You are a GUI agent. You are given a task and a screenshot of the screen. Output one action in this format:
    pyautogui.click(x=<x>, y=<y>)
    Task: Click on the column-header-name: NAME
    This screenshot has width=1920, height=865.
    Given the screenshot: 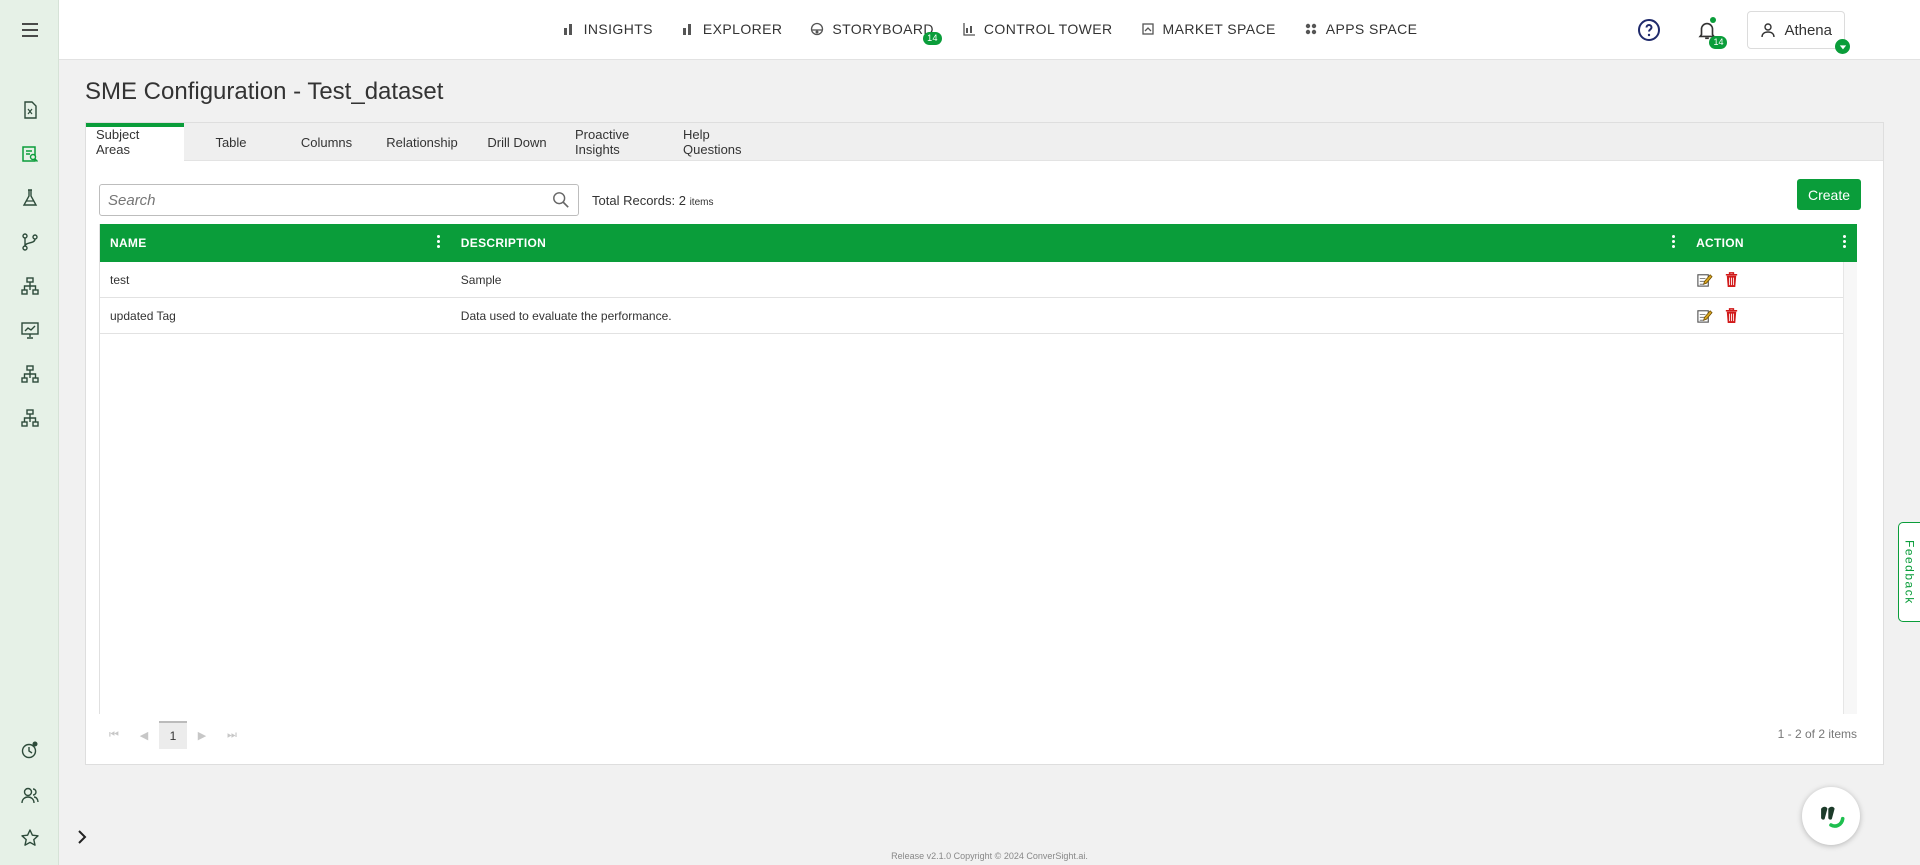 What is the action you would take?
    pyautogui.click(x=275, y=243)
    